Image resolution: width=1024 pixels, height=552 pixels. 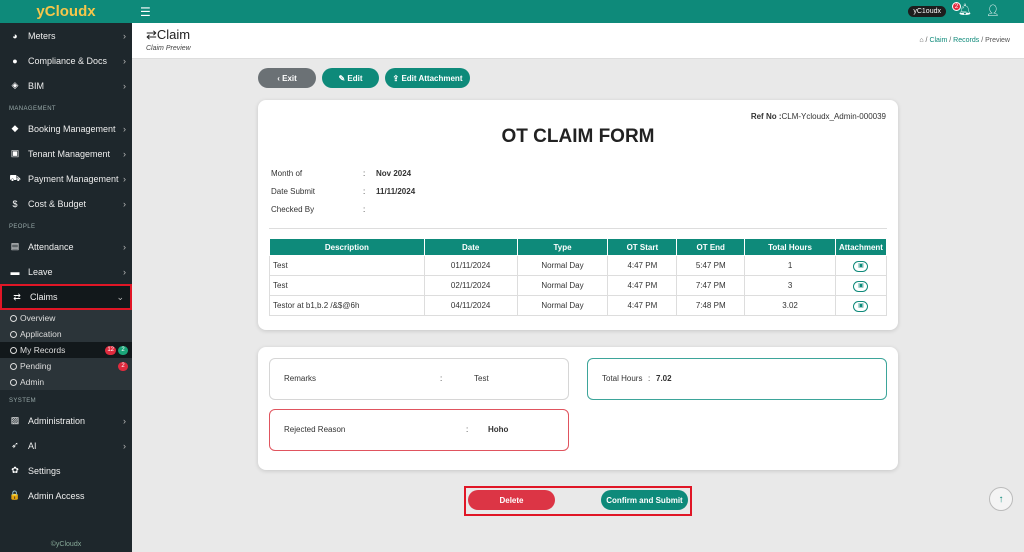 What do you see at coordinates (578, 228) in the screenshot?
I see `divider` at bounding box center [578, 228].